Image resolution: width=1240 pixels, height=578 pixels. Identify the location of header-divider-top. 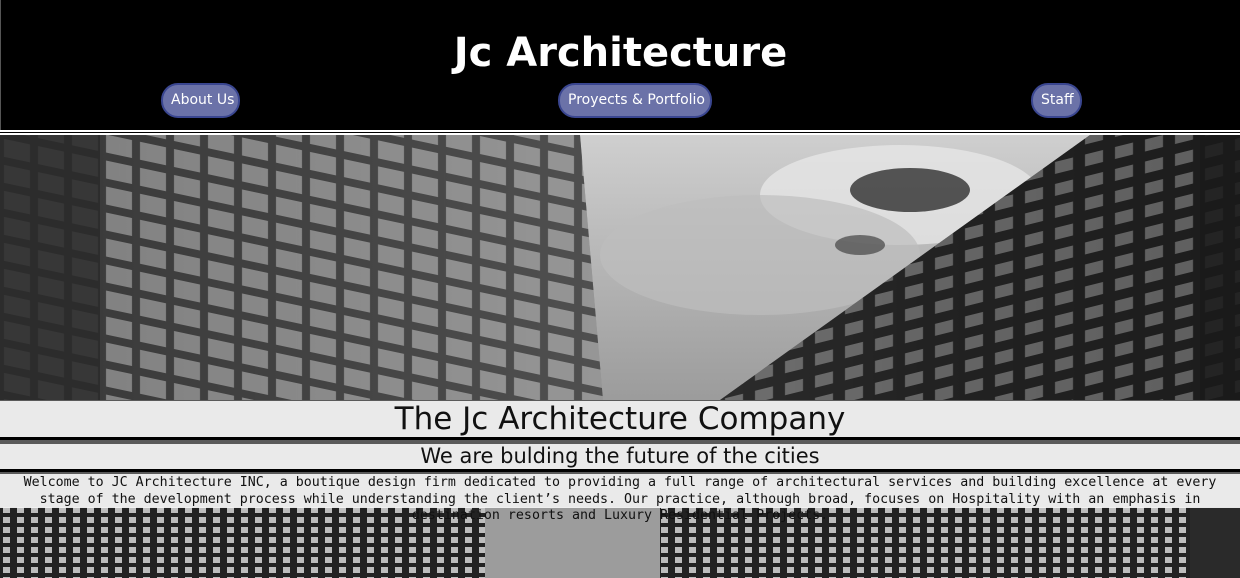
(620, 131).